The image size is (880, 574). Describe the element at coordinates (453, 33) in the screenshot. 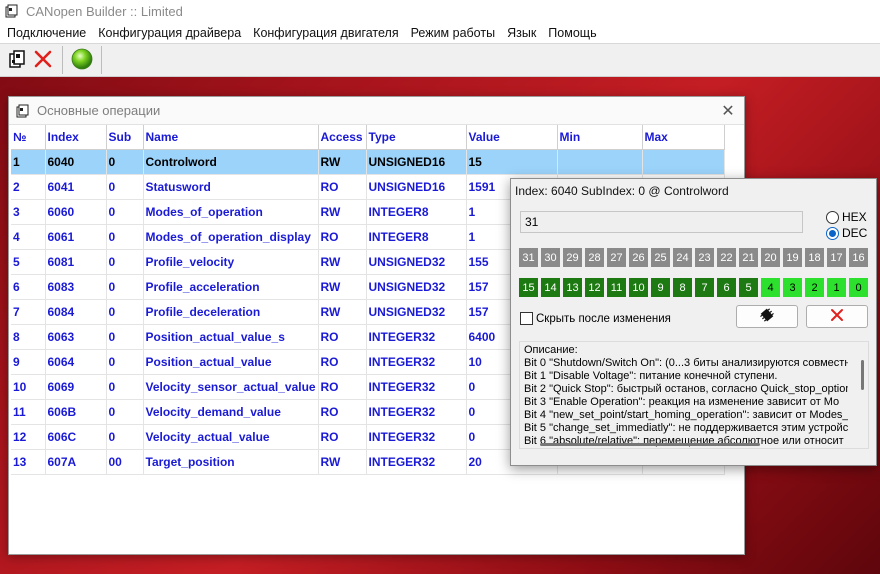

I see `menu-operation-mode: Режим работы` at that location.